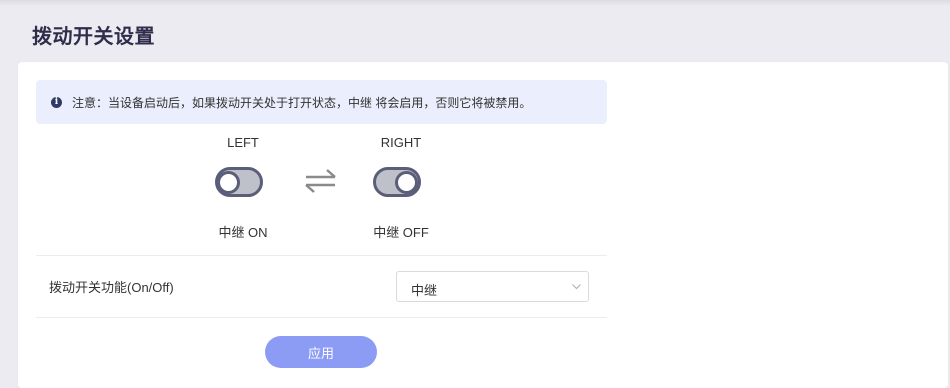 Image resolution: width=950 pixels, height=388 pixels. What do you see at coordinates (93, 37) in the screenshot?
I see `page-title: 拨动开关设置` at bounding box center [93, 37].